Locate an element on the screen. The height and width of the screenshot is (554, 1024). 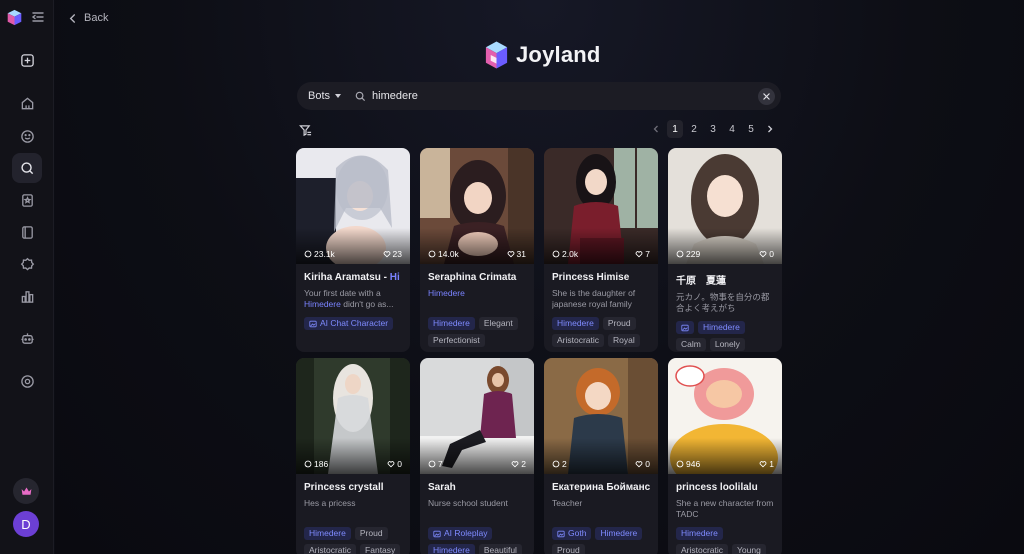
collapse-sidebar-icon is located at coordinates (38, 17).